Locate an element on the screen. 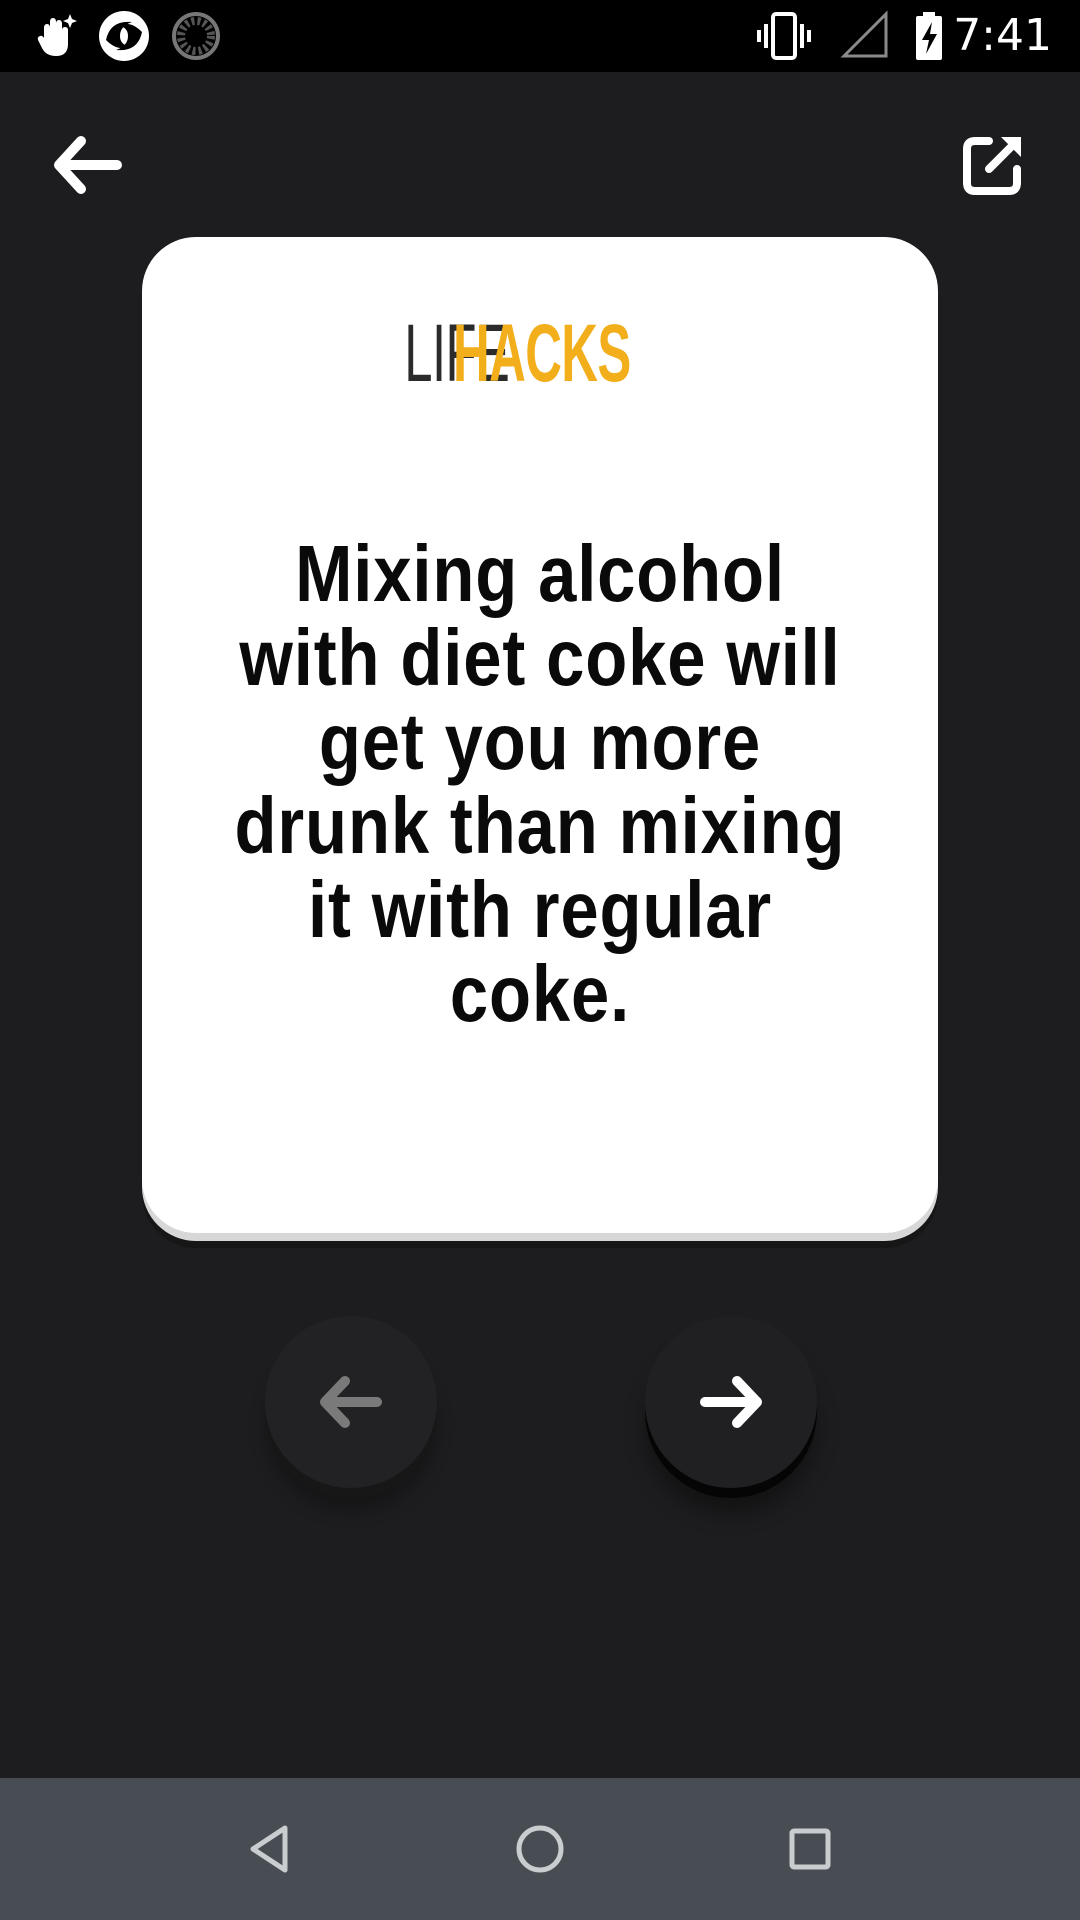 This screenshot has width=1080, height=1920. next-hack-button is located at coordinates (731, 1402).